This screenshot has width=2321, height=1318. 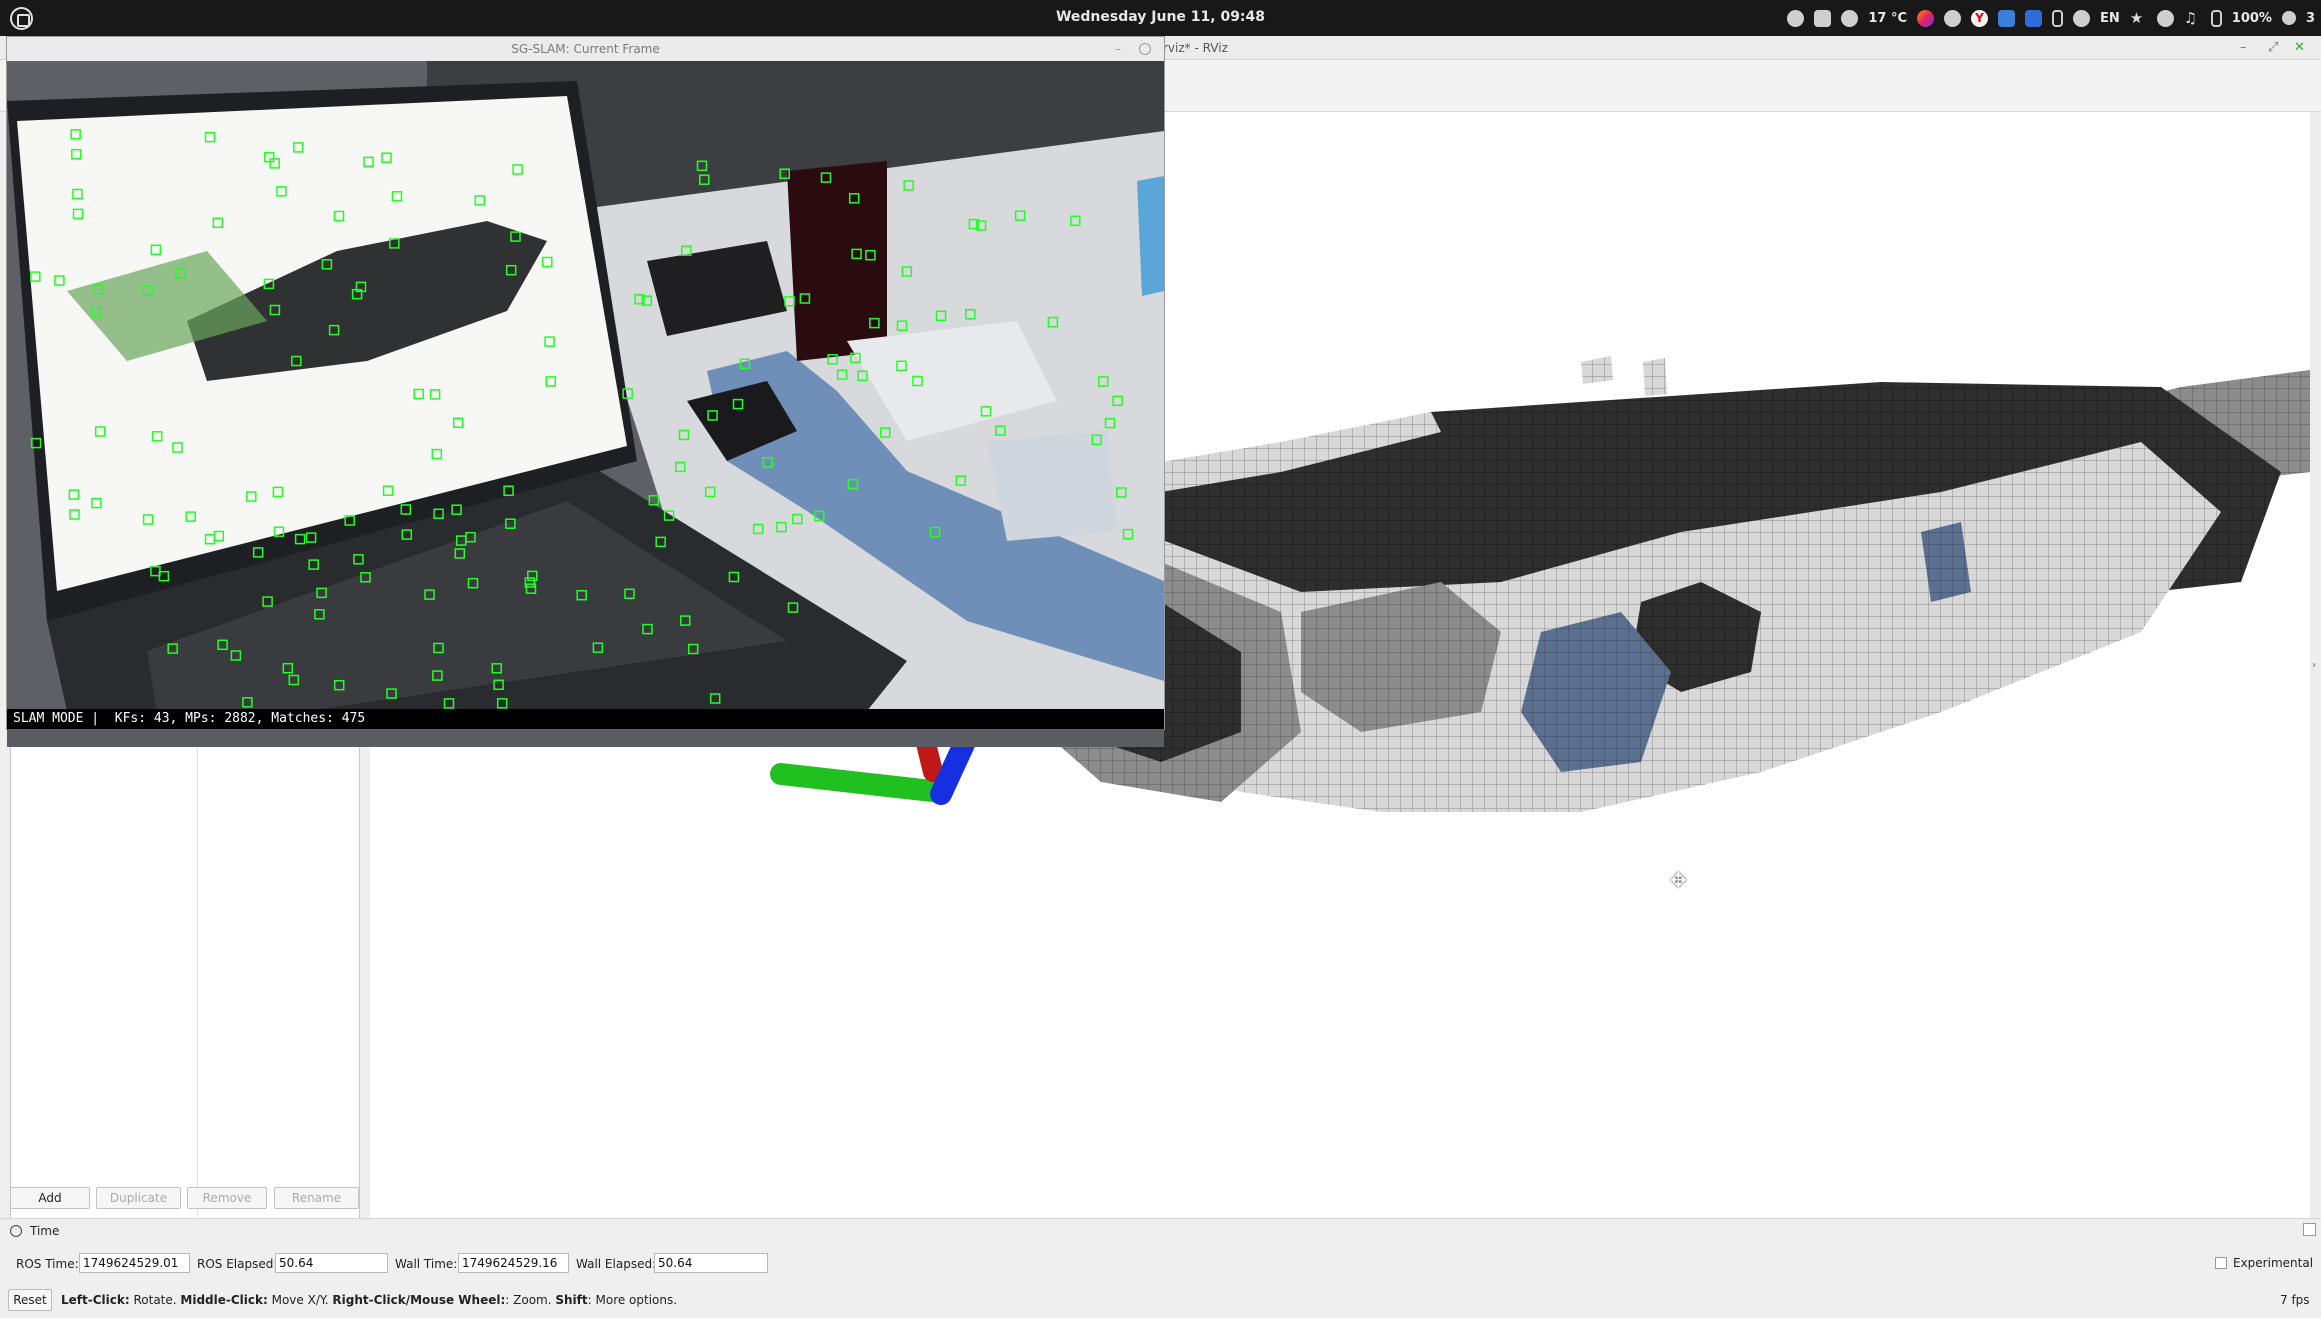 What do you see at coordinates (16, 1231) in the screenshot?
I see `clock-icon` at bounding box center [16, 1231].